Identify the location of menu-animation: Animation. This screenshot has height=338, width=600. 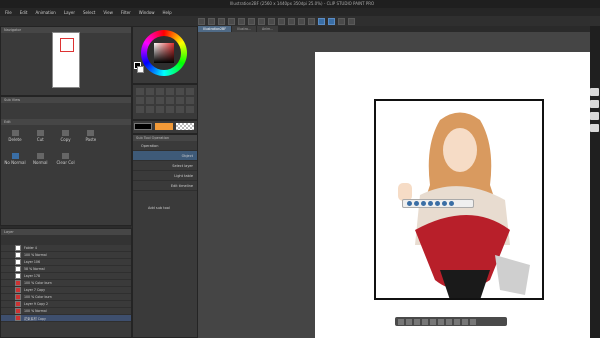
(45, 12).